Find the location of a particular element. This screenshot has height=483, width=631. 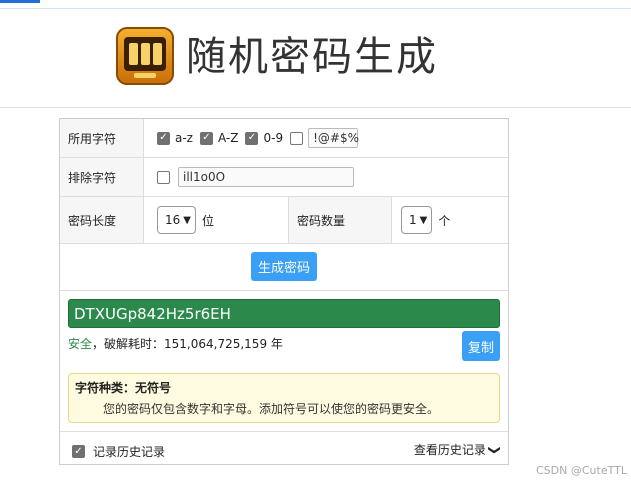

count-select: 1 ▼ is located at coordinates (417, 220).